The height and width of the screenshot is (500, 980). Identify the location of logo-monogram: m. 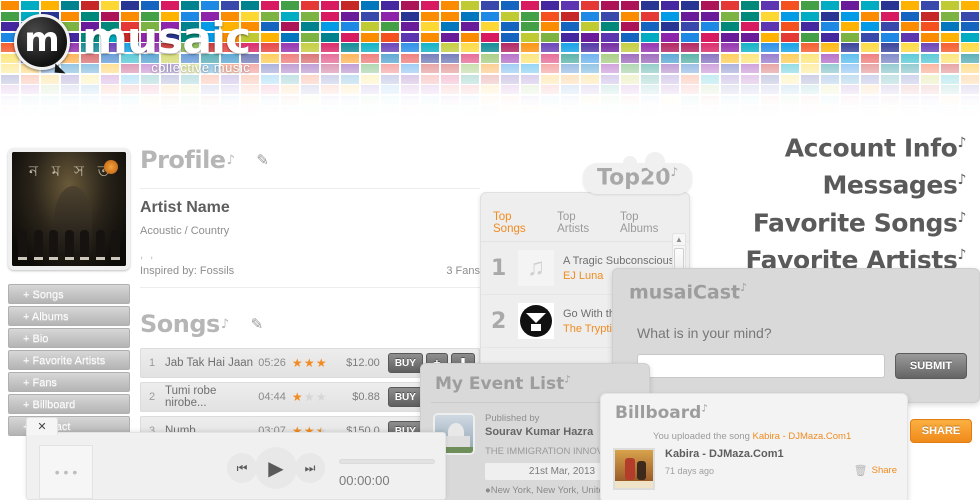
(42, 40).